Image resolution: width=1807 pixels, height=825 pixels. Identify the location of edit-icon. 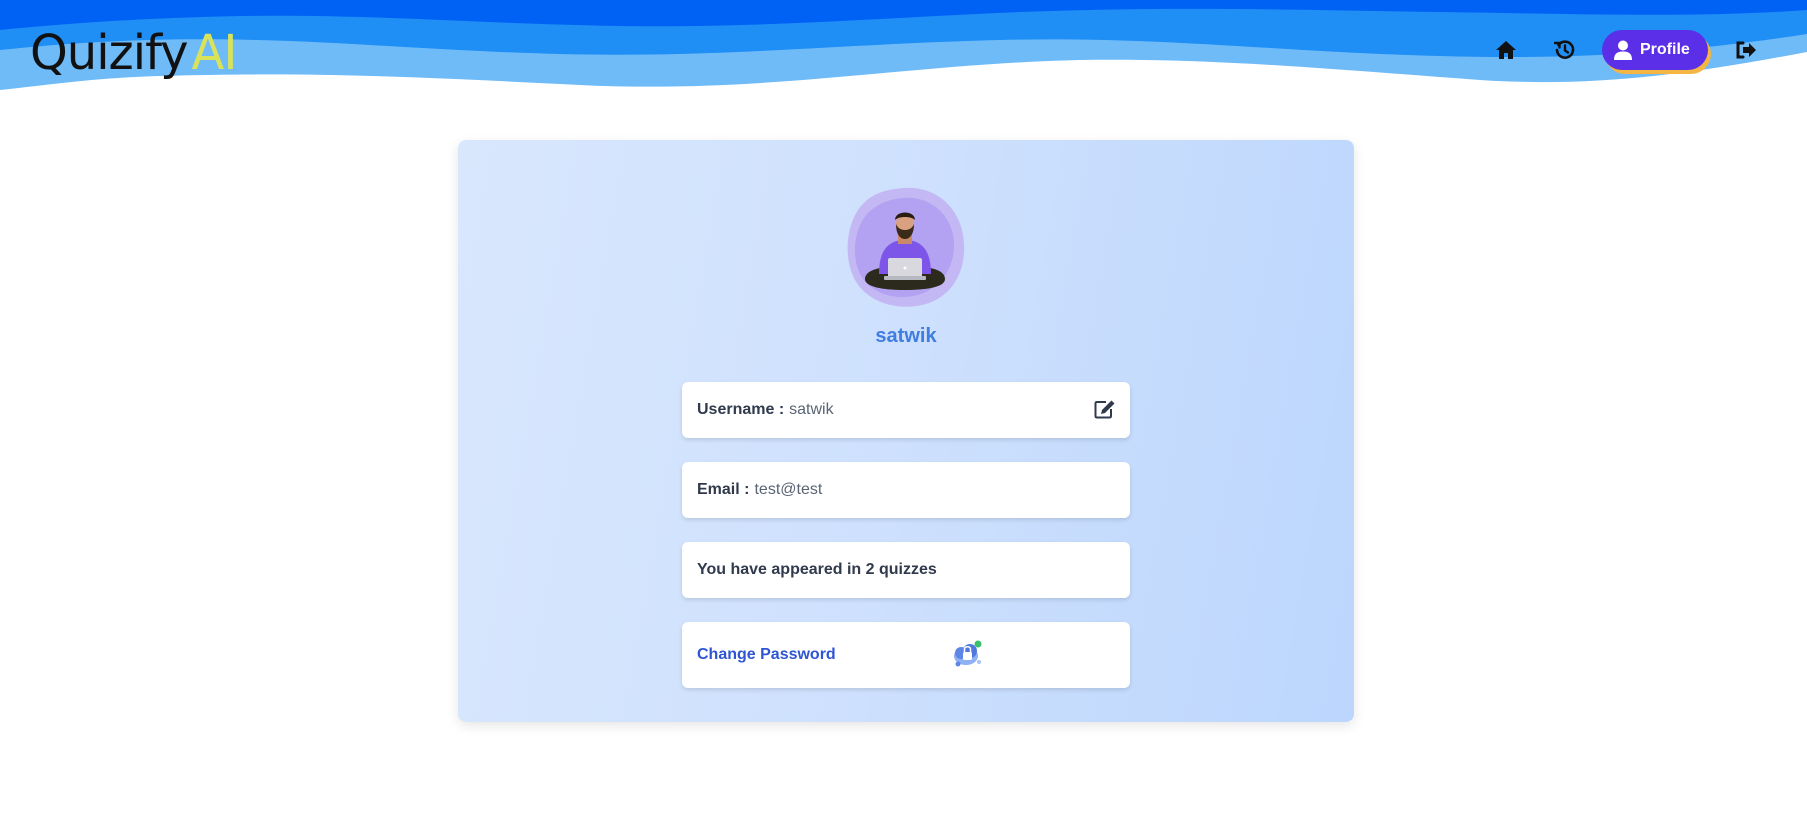
(1105, 411).